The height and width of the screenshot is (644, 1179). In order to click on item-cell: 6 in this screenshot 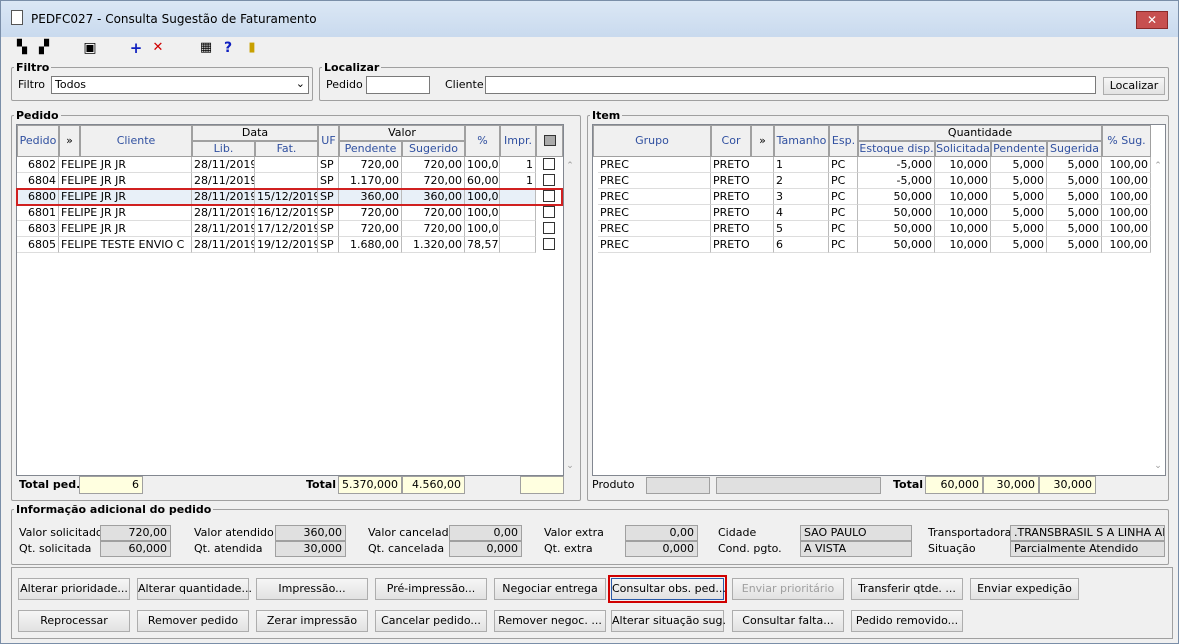, I will do `click(801, 245)`.